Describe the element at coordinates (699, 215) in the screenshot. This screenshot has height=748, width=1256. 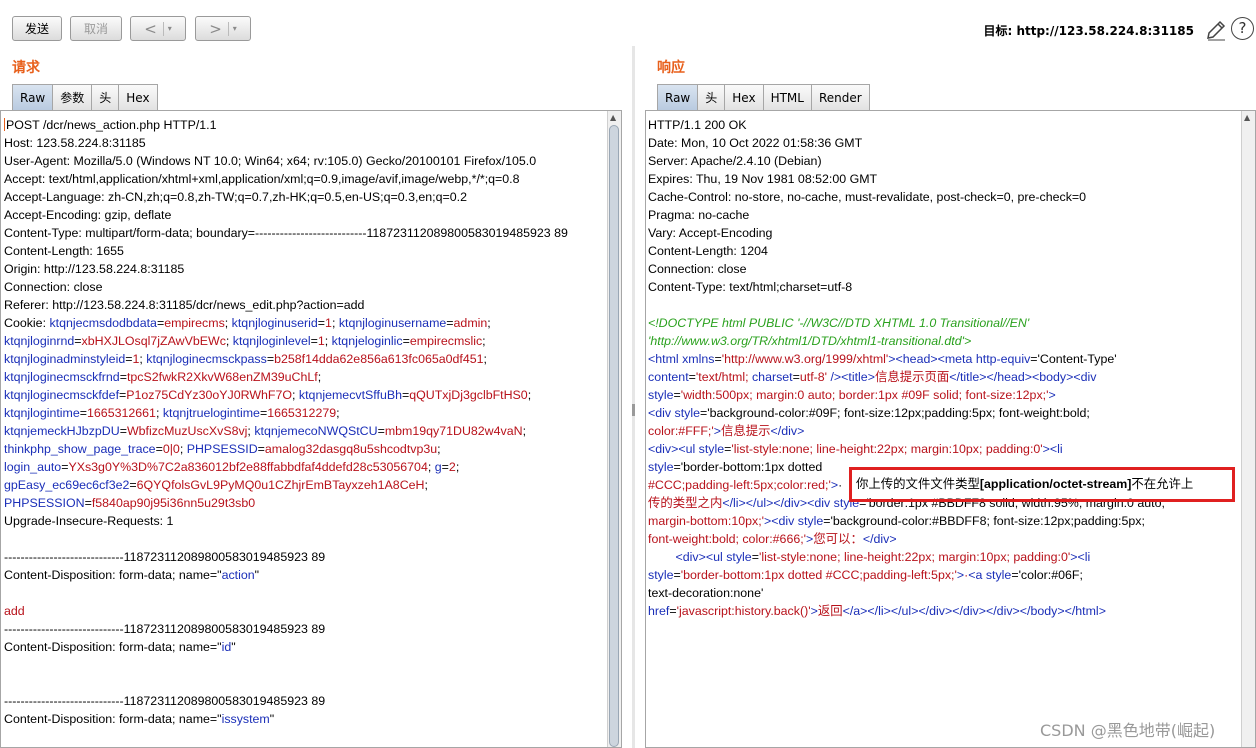
I see `header-line: Pragma: no-cache` at that location.